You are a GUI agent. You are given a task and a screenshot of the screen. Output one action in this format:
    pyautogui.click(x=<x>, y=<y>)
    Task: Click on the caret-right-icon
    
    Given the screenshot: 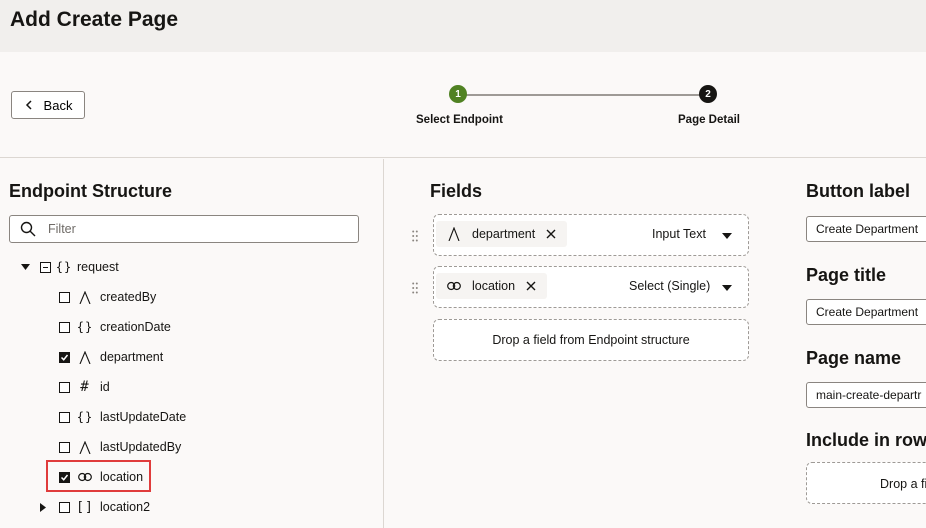 What is the action you would take?
    pyautogui.click(x=43, y=507)
    